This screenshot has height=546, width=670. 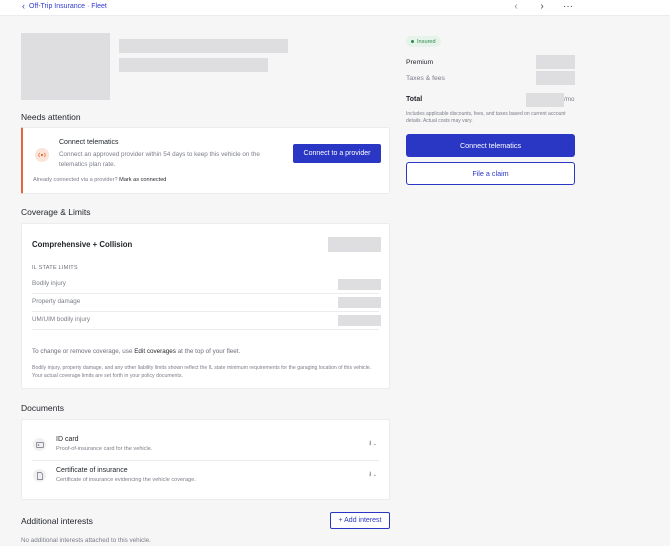 What do you see at coordinates (337, 153) in the screenshot?
I see `connect-provider-button: Connect to a provider` at bounding box center [337, 153].